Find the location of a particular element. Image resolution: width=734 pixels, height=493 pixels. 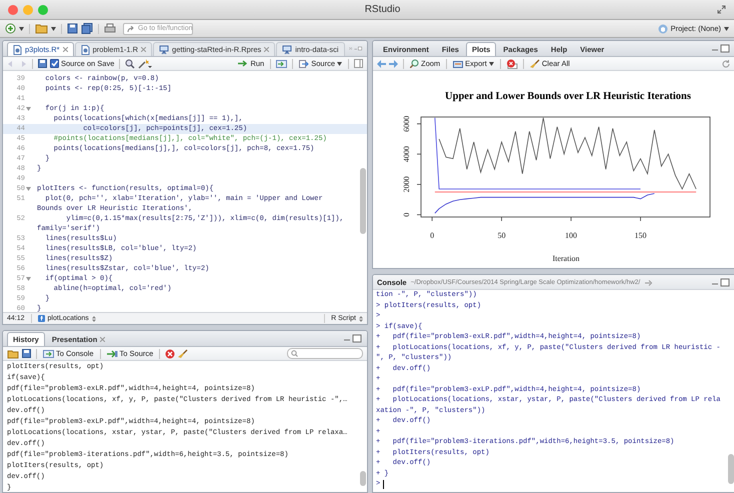

save-all-icon is located at coordinates (87, 28).